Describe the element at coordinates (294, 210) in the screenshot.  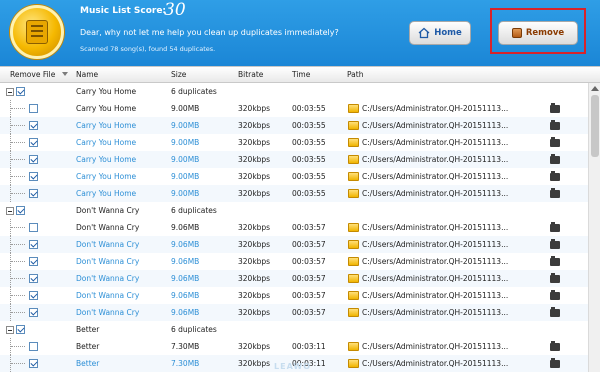
I see `group-row: Don't Wanna Cry 6 duplicates` at that location.